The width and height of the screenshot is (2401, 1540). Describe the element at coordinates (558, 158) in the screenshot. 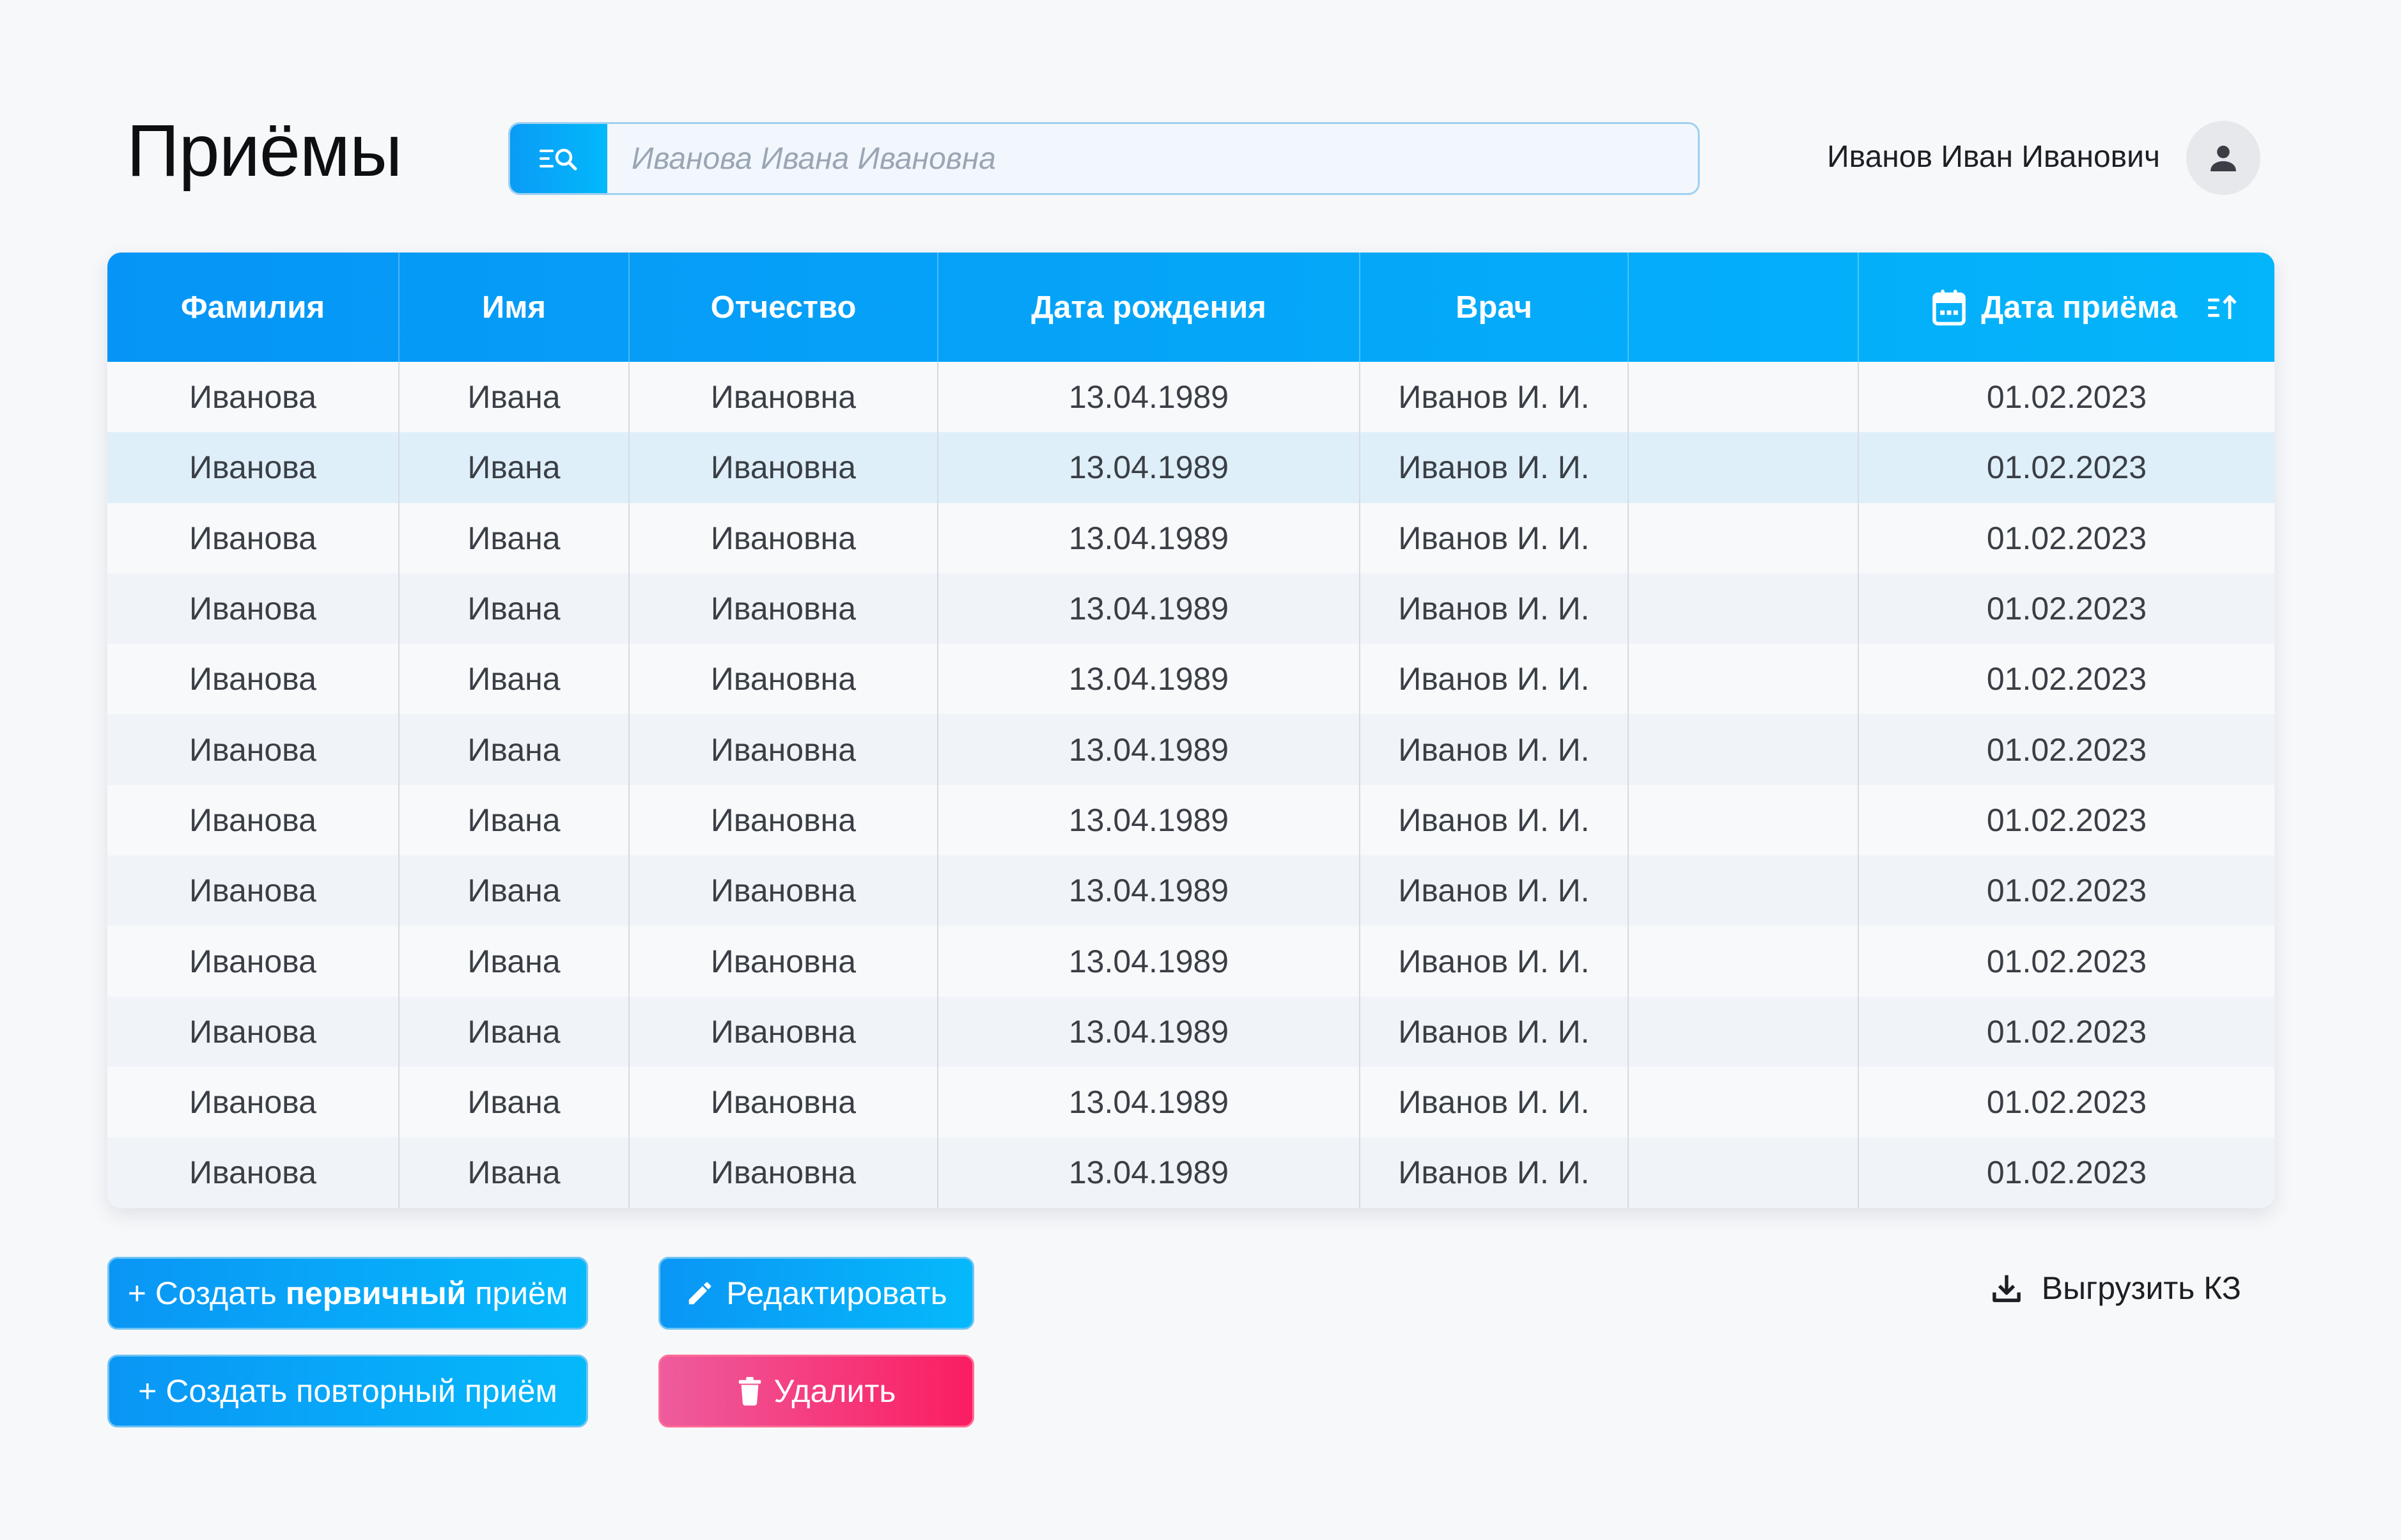

I see `search-button` at that location.